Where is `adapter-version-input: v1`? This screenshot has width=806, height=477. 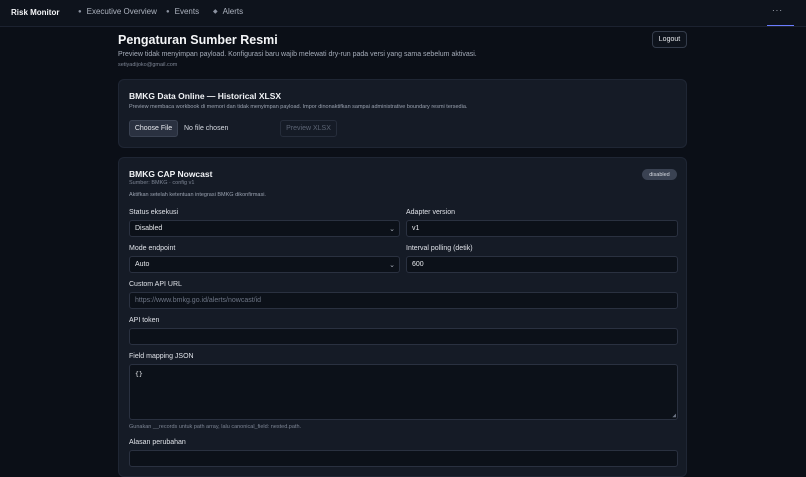
adapter-version-input: v1 is located at coordinates (542, 228).